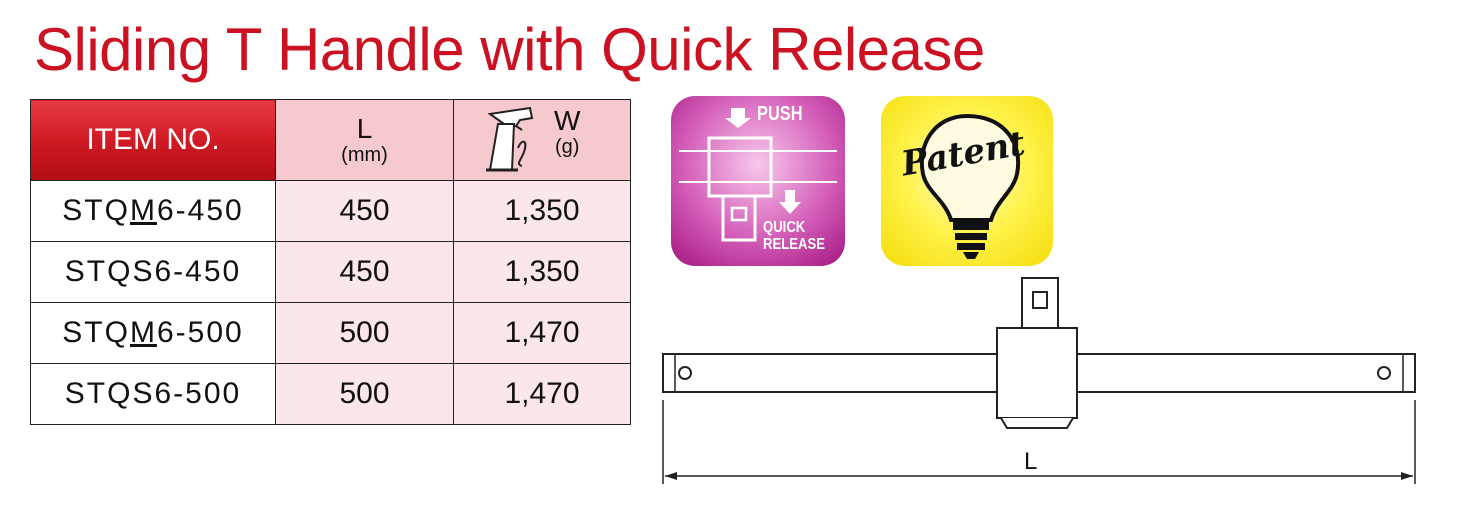  Describe the element at coordinates (1384, 373) in the screenshot. I see `right-hole` at that location.